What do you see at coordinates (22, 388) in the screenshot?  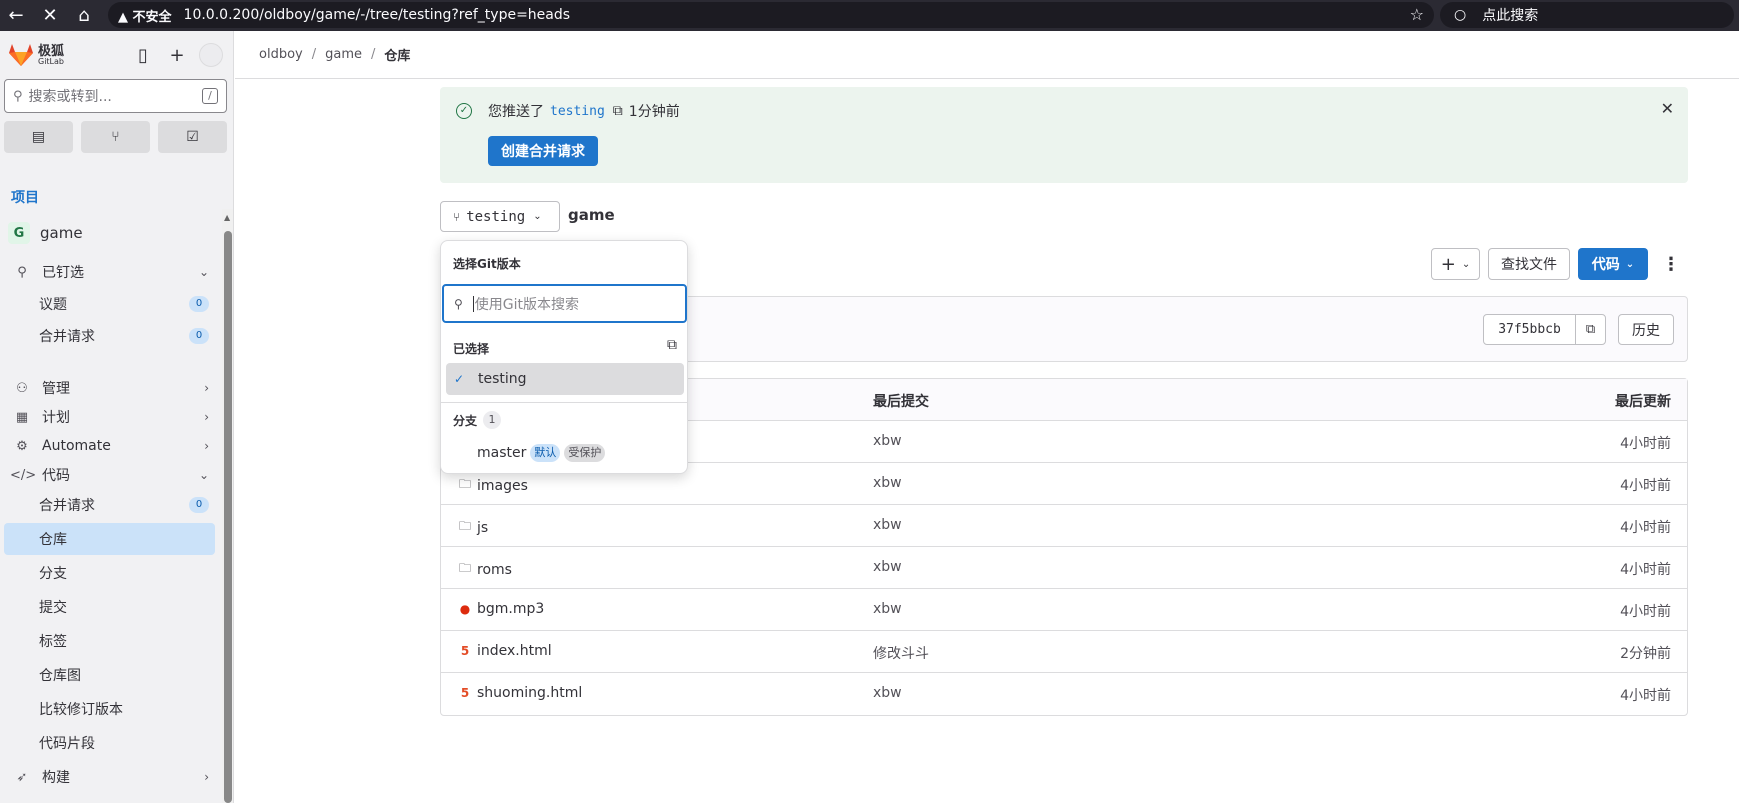 I see `users-icon: ⚇` at bounding box center [22, 388].